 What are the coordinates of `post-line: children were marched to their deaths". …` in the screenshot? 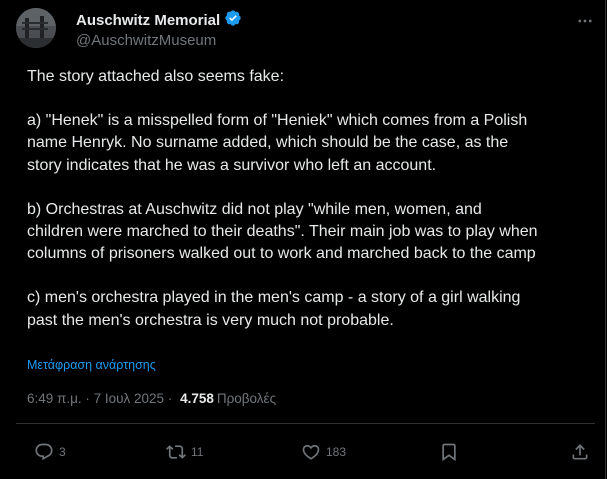 It's located at (282, 232).